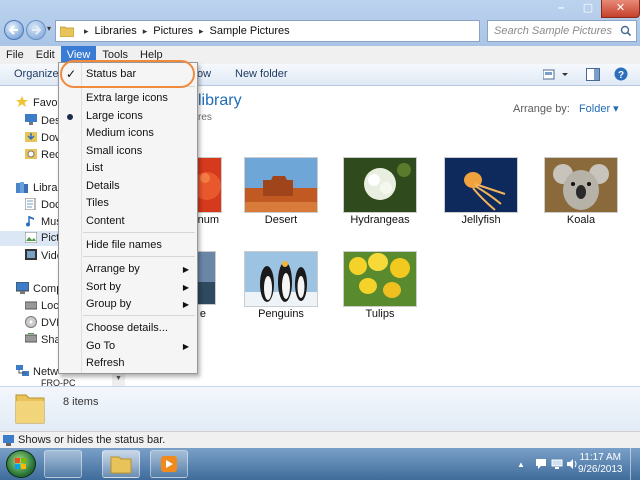 The height and width of the screenshot is (480, 640). Describe the element at coordinates (128, 287) in the screenshot. I see `menu-item-sort-by: Sort by ▶` at that location.